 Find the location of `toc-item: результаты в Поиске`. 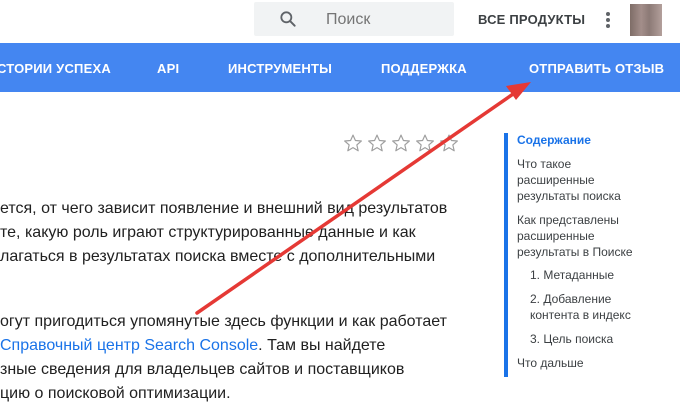

toc-item: результаты в Поиске is located at coordinates (575, 252).